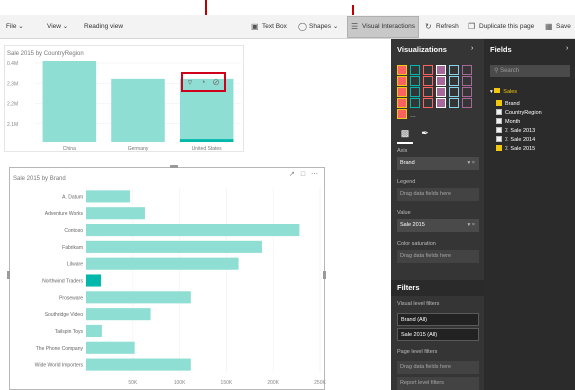 The width and height of the screenshot is (575, 390). What do you see at coordinates (441, 81) in the screenshot?
I see `line-column-icon` at bounding box center [441, 81].